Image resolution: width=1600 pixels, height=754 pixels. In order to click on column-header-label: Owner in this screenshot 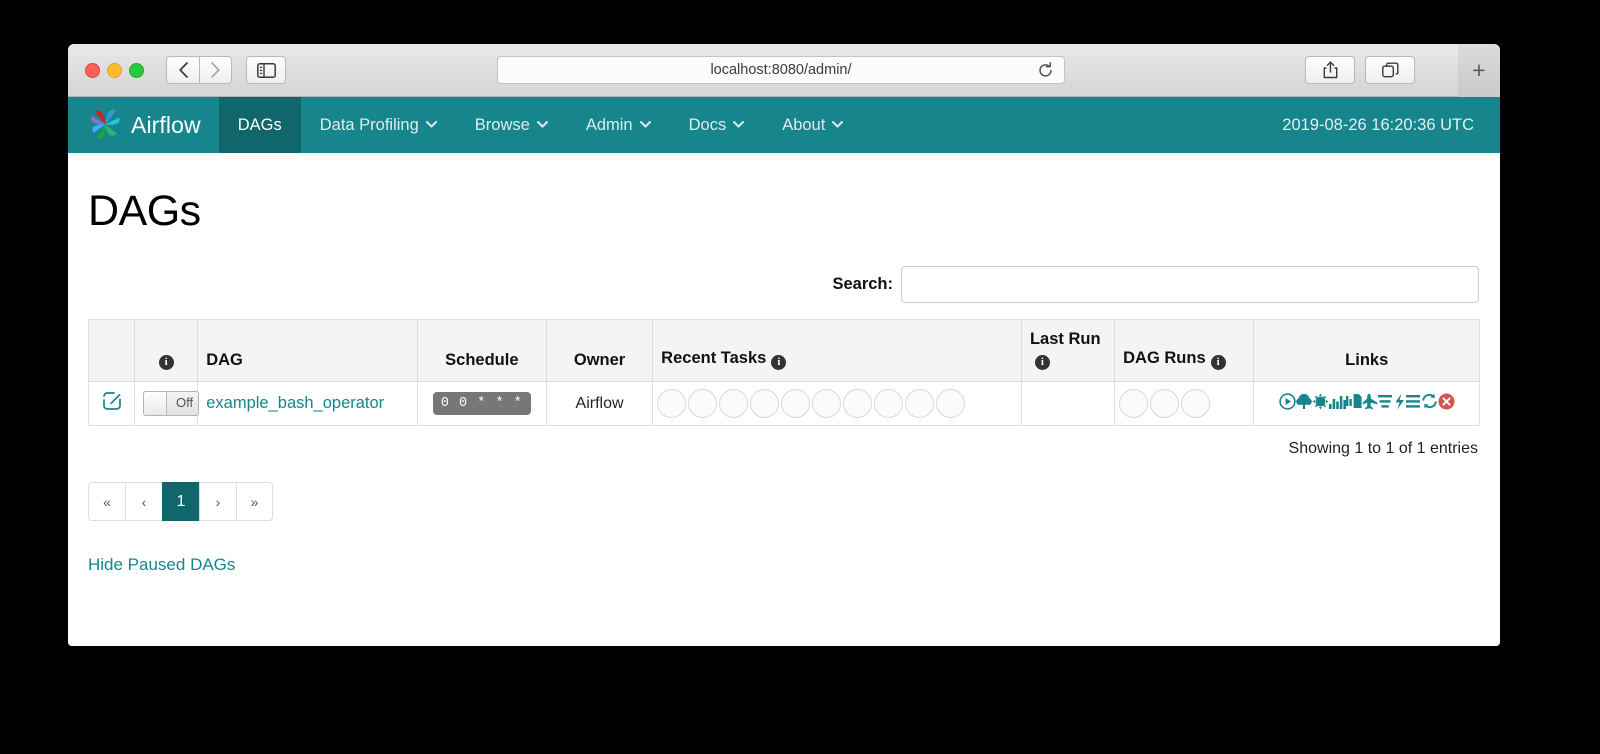, I will do `click(599, 360)`.